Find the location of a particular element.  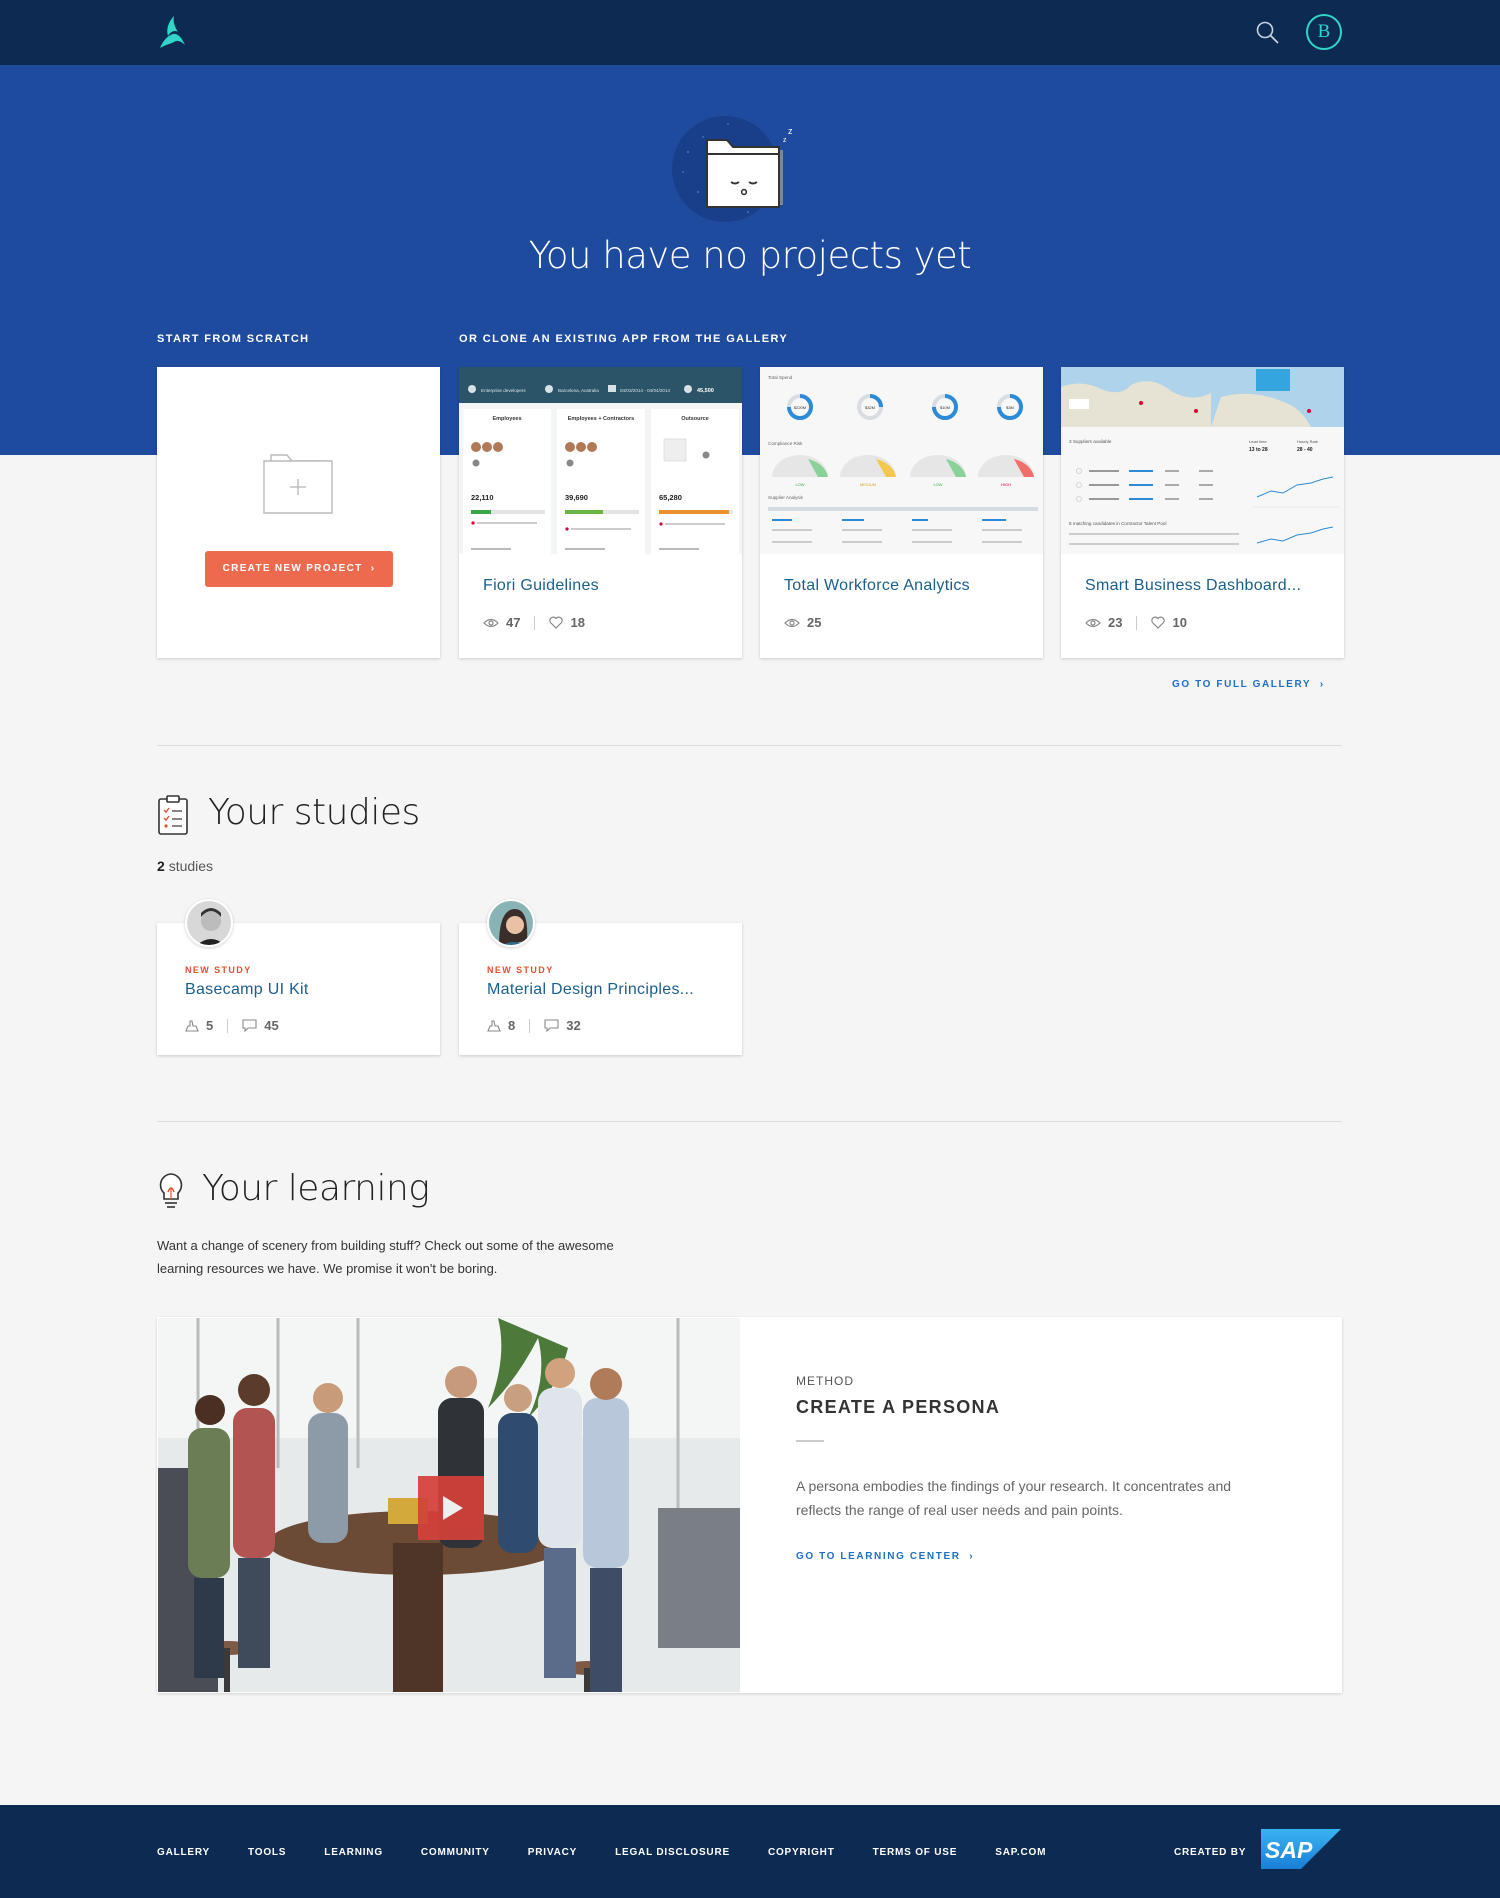

participants-count: 5 is located at coordinates (210, 1025).